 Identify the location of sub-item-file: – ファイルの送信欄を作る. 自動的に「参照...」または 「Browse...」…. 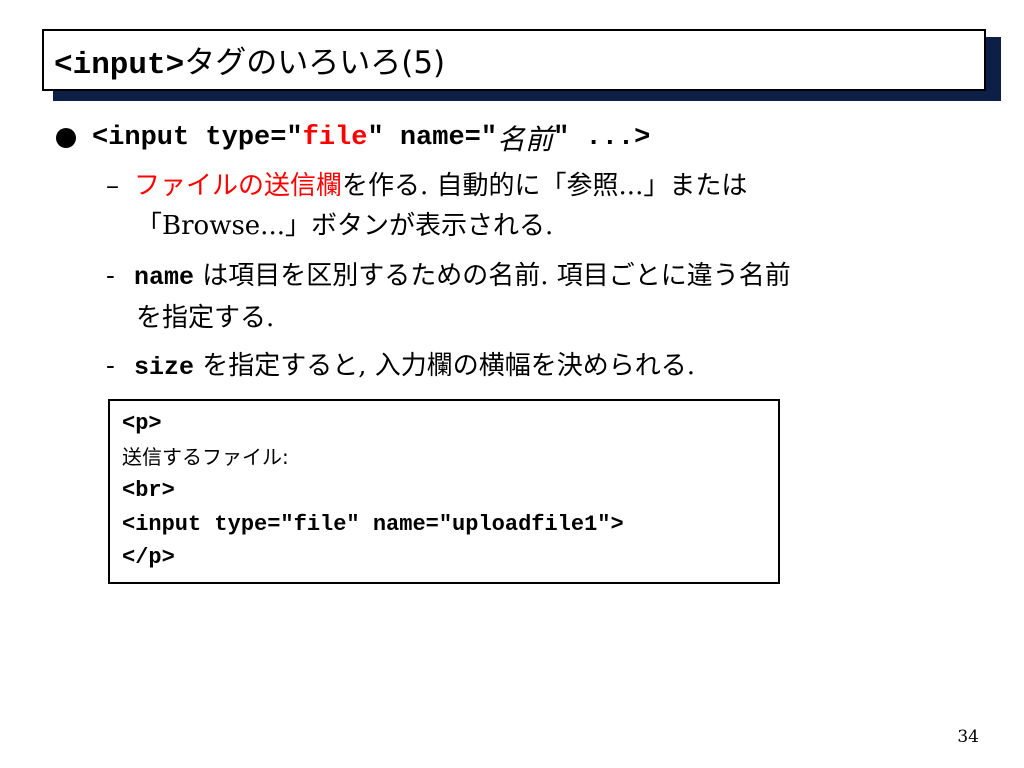
(426, 206).